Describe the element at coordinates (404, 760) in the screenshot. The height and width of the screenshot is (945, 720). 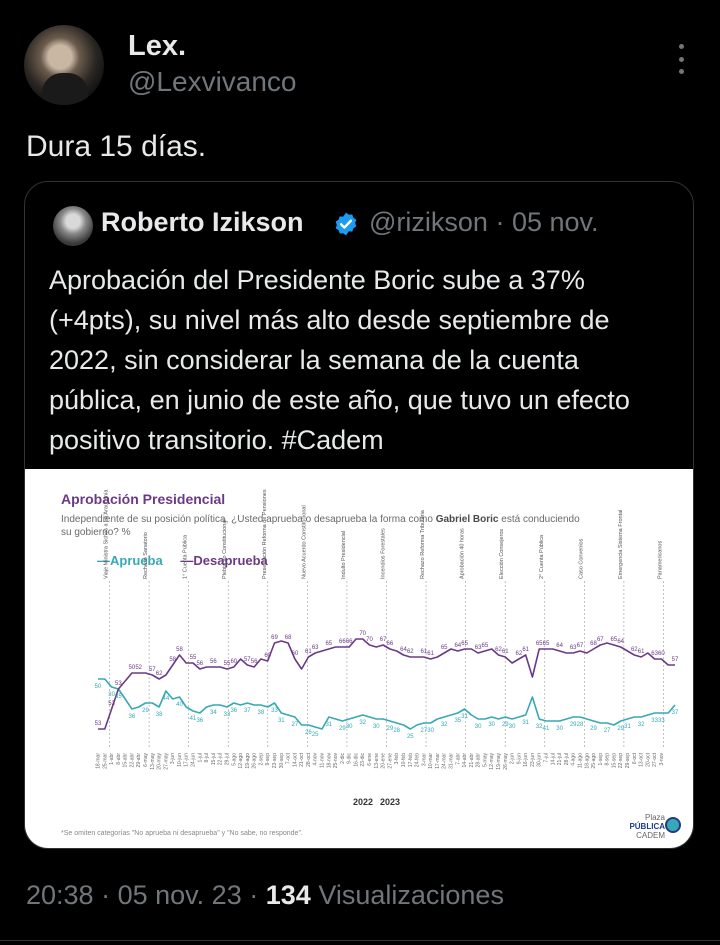
I see `x-tick-label: 10-feb` at that location.